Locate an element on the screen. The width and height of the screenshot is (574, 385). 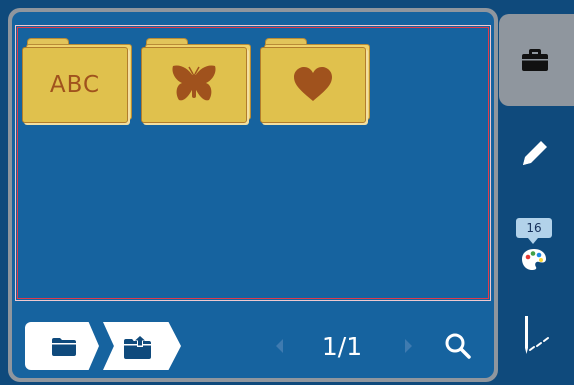
folder-abc: ABC is located at coordinates (77, 80).